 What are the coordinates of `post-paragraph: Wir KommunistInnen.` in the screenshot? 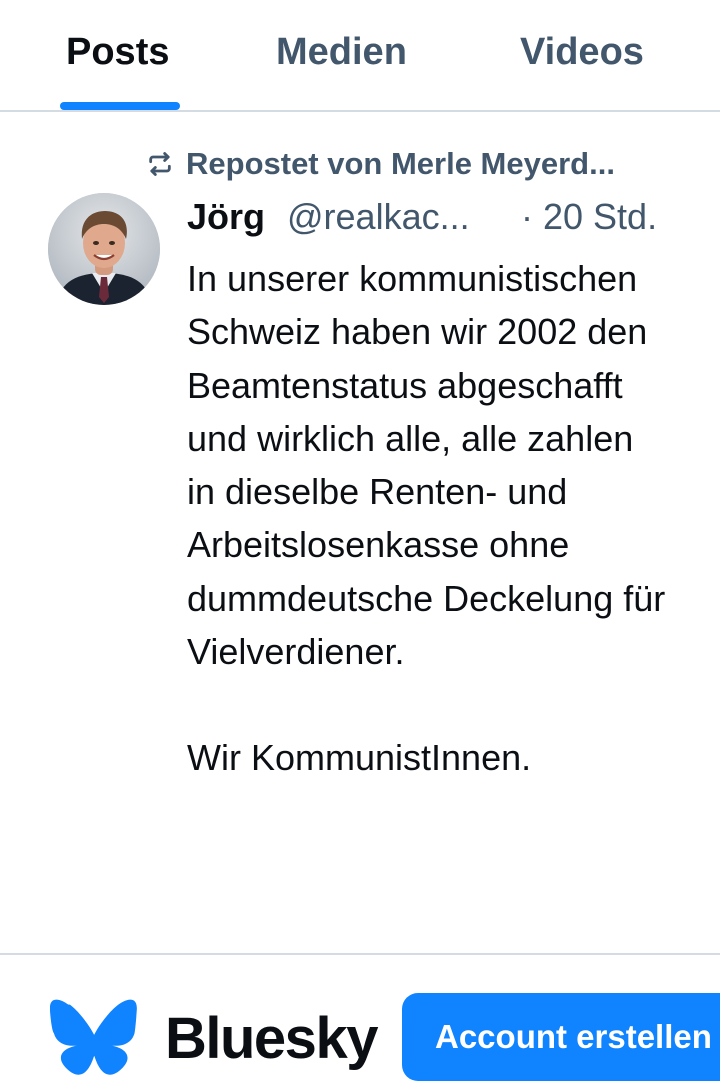 It's located at (359, 758).